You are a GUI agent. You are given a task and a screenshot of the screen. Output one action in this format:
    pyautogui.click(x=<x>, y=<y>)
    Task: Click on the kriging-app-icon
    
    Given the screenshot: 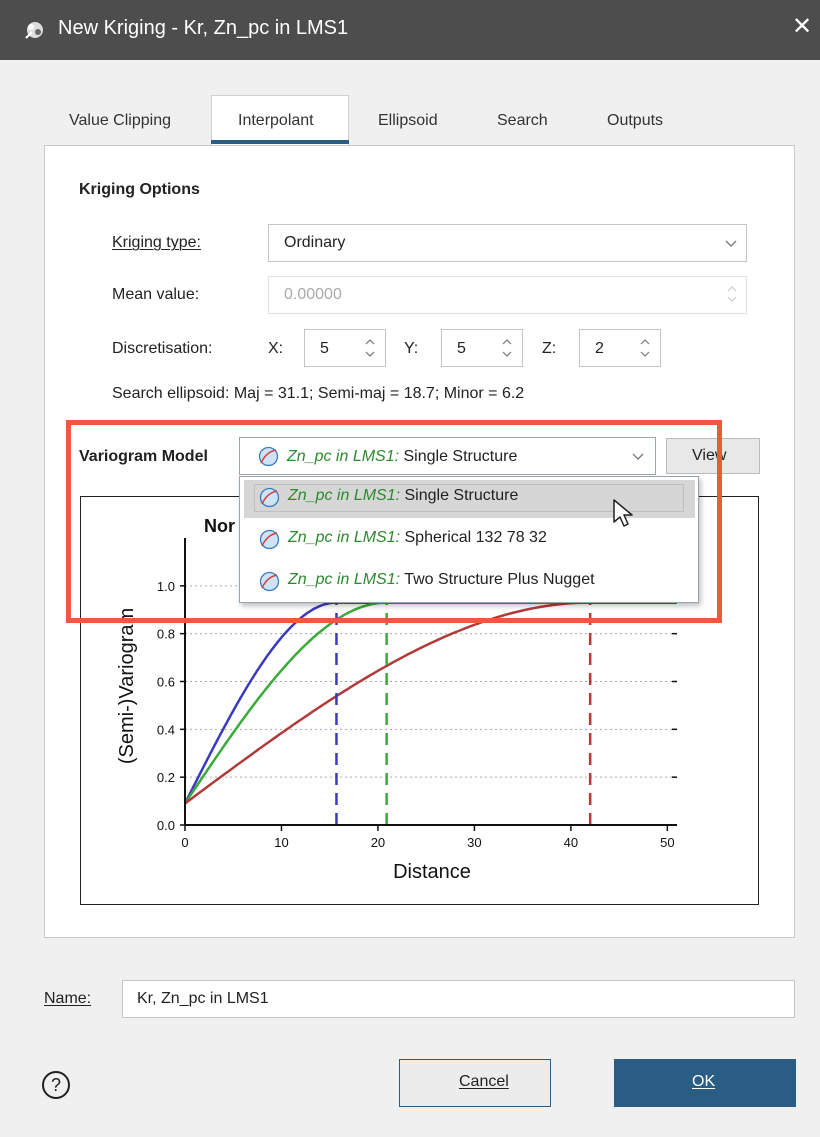 What is the action you would take?
    pyautogui.click(x=34, y=30)
    